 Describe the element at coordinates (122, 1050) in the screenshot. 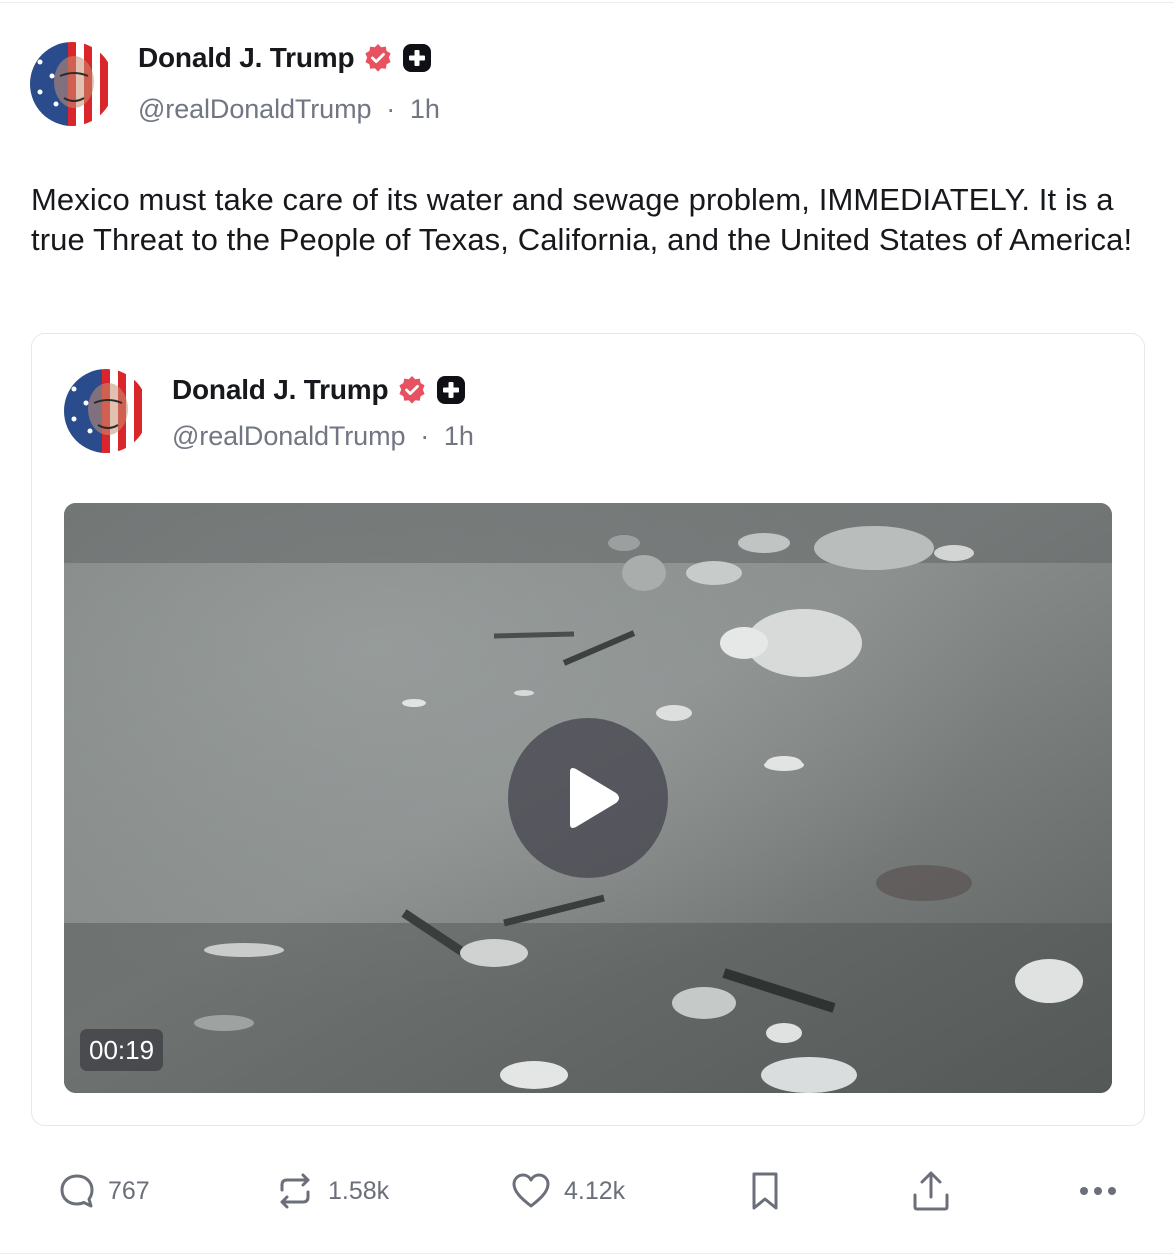

I see `video-duration-badge: 00:19` at that location.